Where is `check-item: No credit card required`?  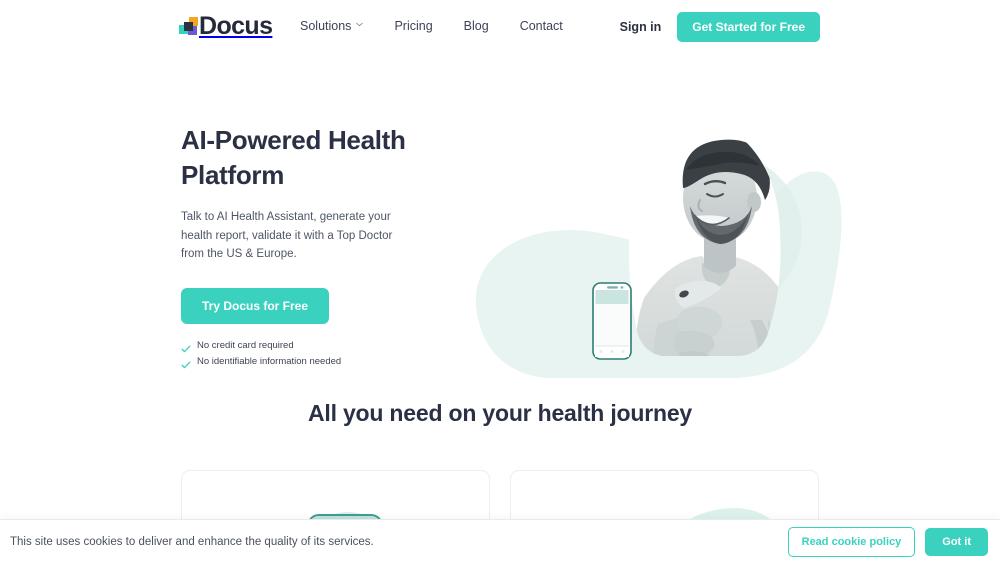
check-item: No credit card required is located at coordinates (311, 346).